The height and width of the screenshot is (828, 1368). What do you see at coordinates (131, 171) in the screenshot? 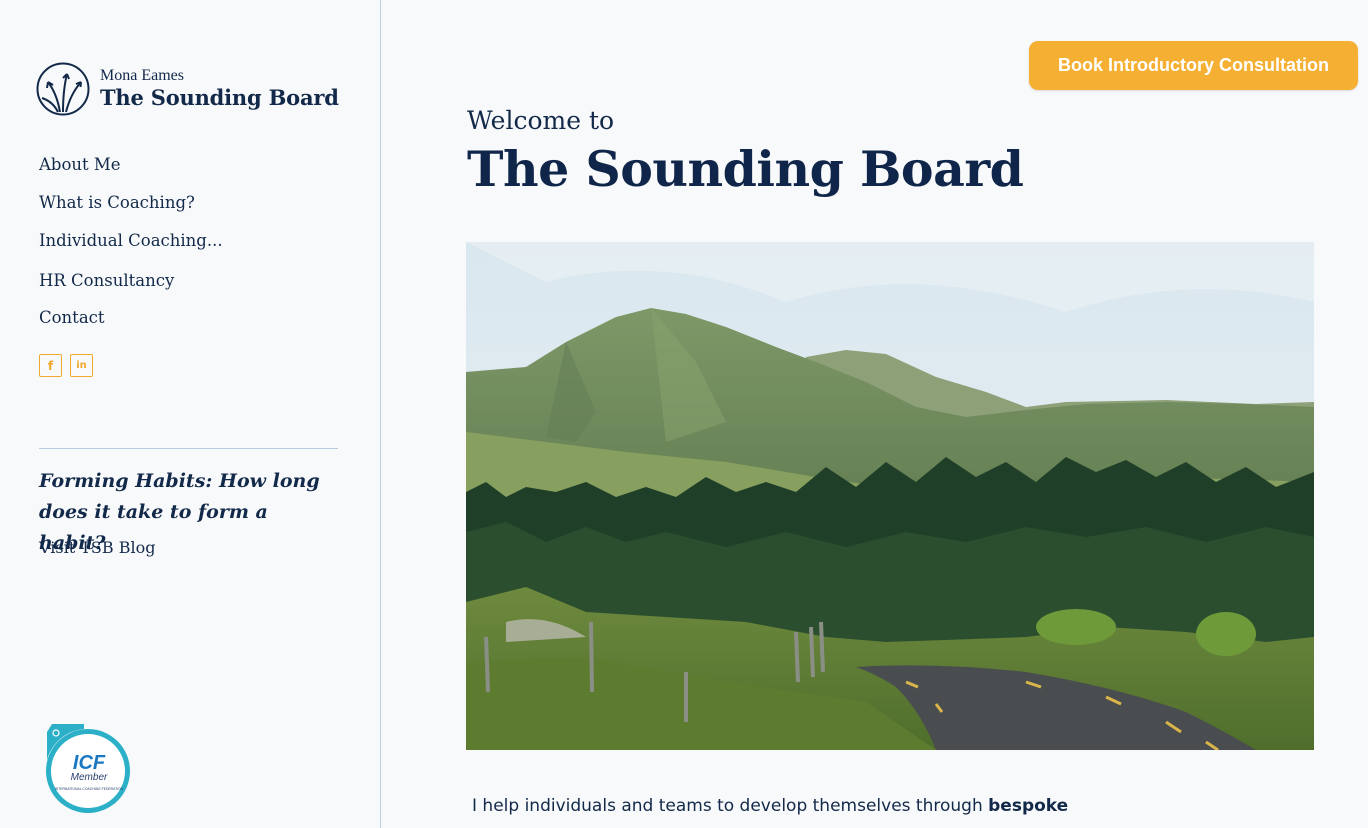
I see `nav-item-about-me: About Me` at bounding box center [131, 171].